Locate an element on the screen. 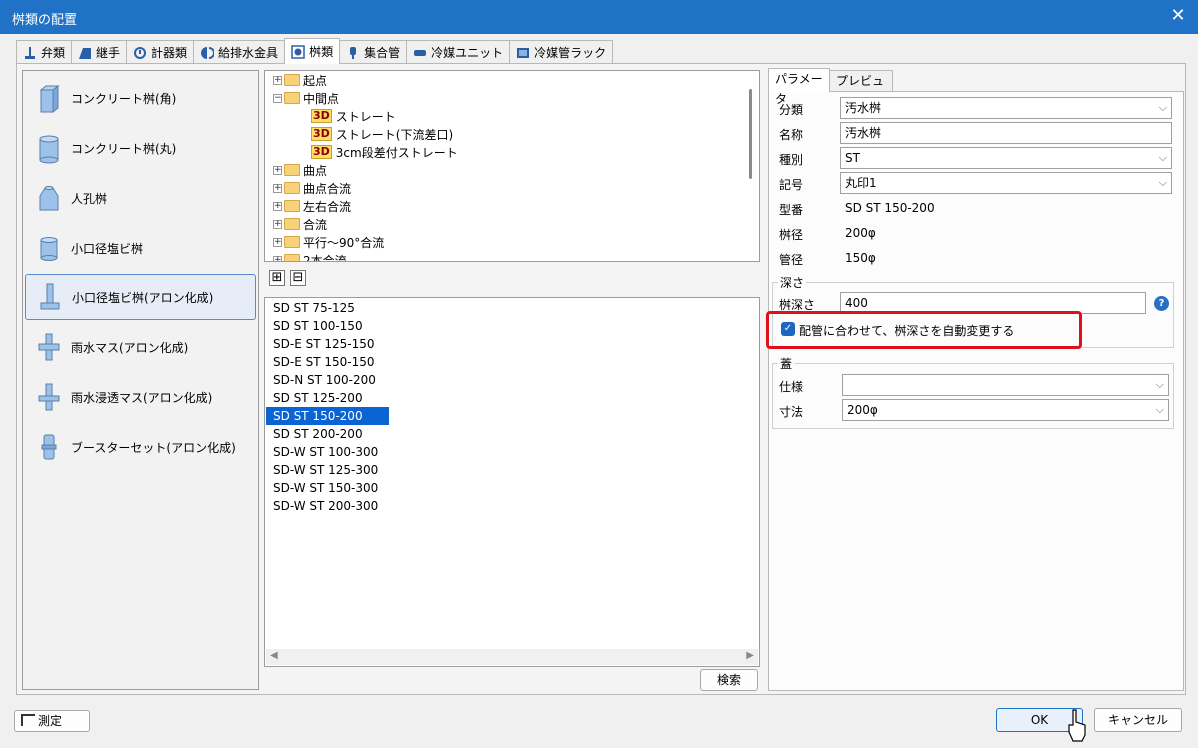 The width and height of the screenshot is (1198, 748). tree-node: − 中間点 is located at coordinates (306, 98).